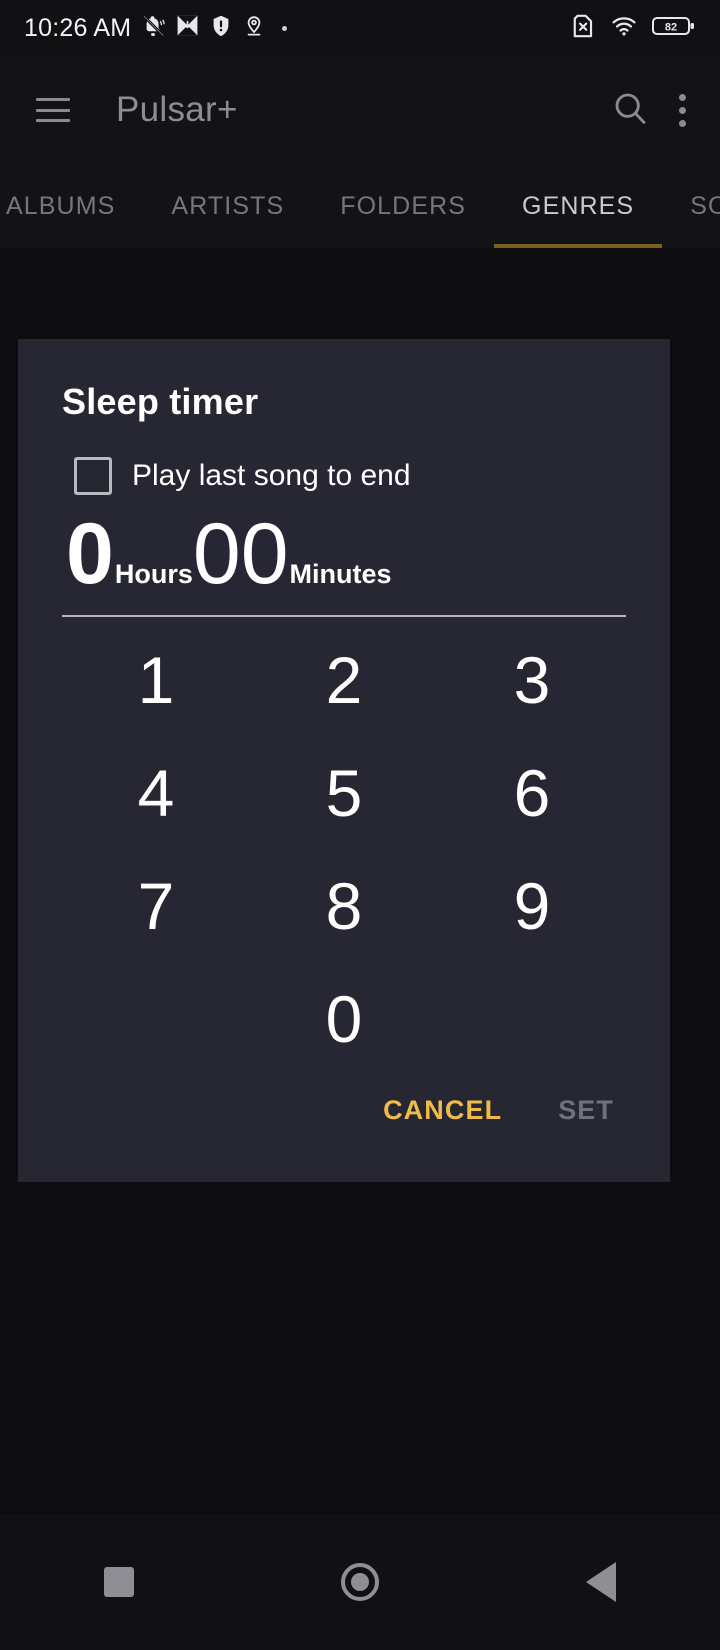 The height and width of the screenshot is (1650, 720). I want to click on minutes-unit-label: Minutes, so click(340, 574).